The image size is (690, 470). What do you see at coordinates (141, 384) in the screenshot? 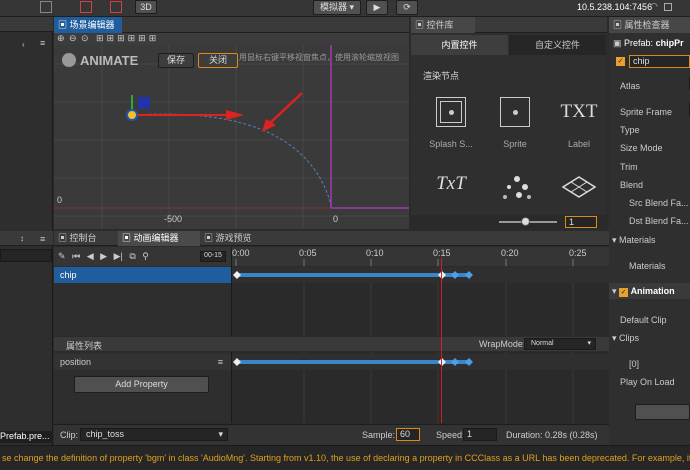
I see `add-property-button: Add Property` at bounding box center [141, 384].